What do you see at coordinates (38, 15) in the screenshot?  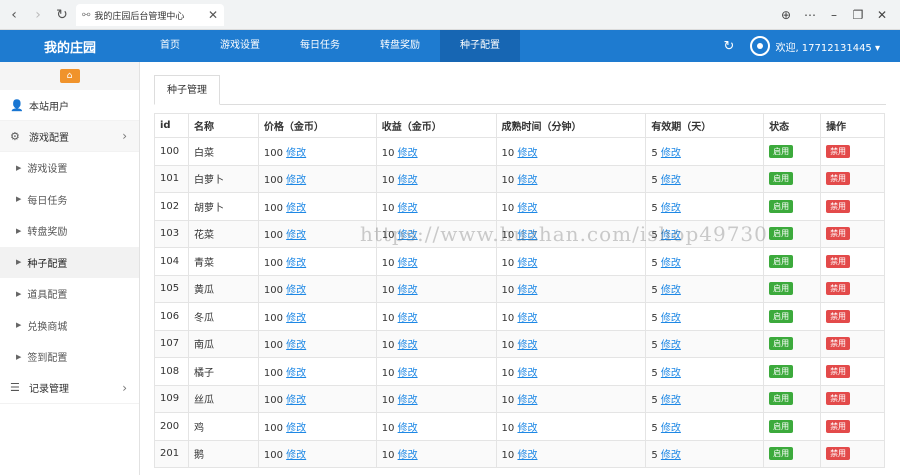 I see `forward-icon: ›` at bounding box center [38, 15].